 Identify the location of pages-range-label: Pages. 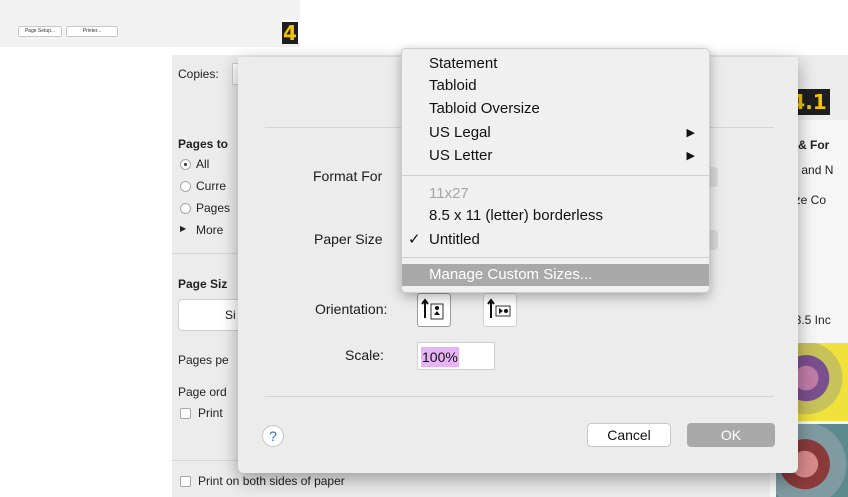
(213, 208).